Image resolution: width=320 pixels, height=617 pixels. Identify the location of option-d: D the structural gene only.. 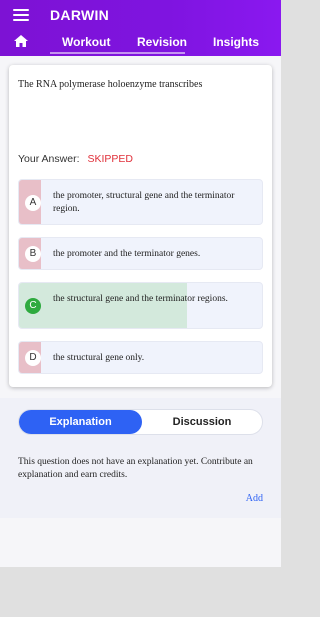
(140, 357).